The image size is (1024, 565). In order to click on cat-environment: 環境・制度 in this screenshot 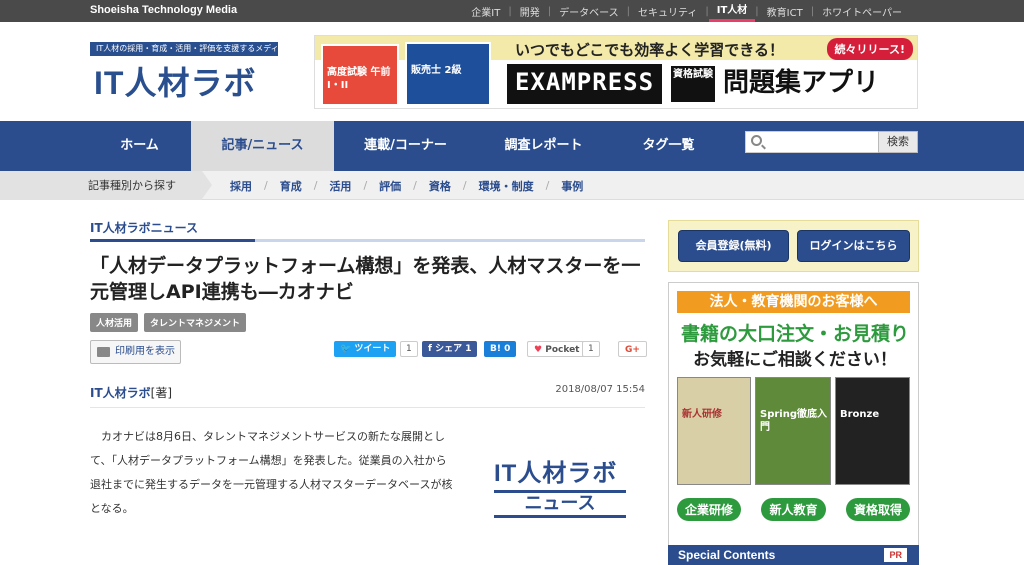, I will do `click(506, 186)`.